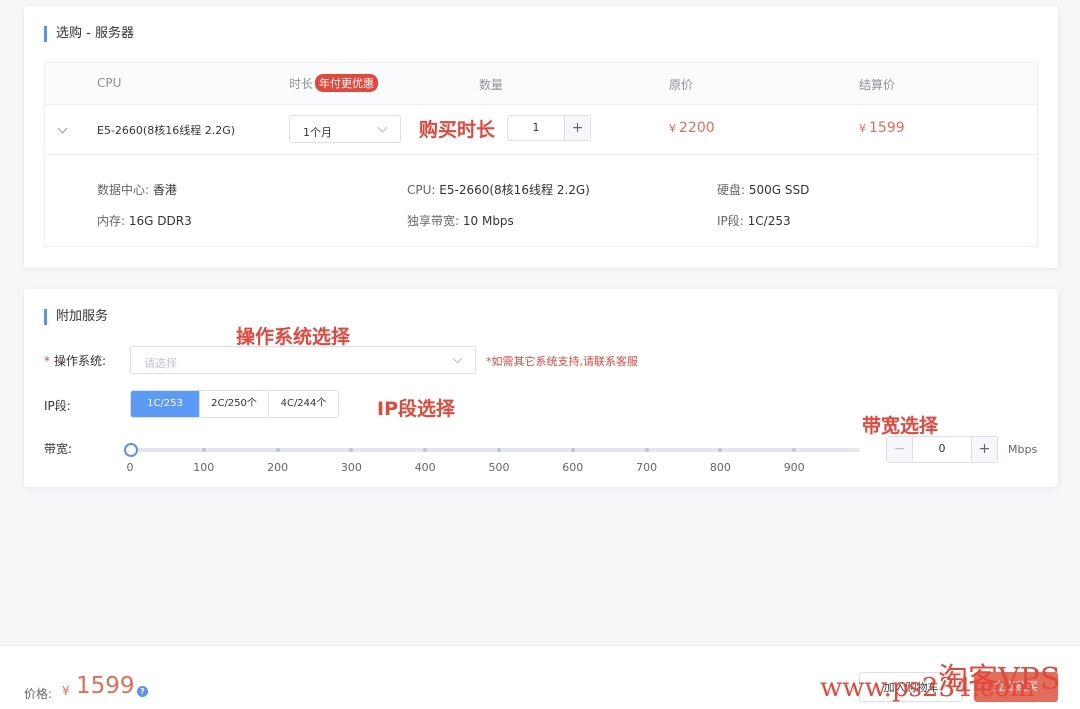  What do you see at coordinates (144, 221) in the screenshot?
I see `detail-memory: 内存: 16G DDR3` at bounding box center [144, 221].